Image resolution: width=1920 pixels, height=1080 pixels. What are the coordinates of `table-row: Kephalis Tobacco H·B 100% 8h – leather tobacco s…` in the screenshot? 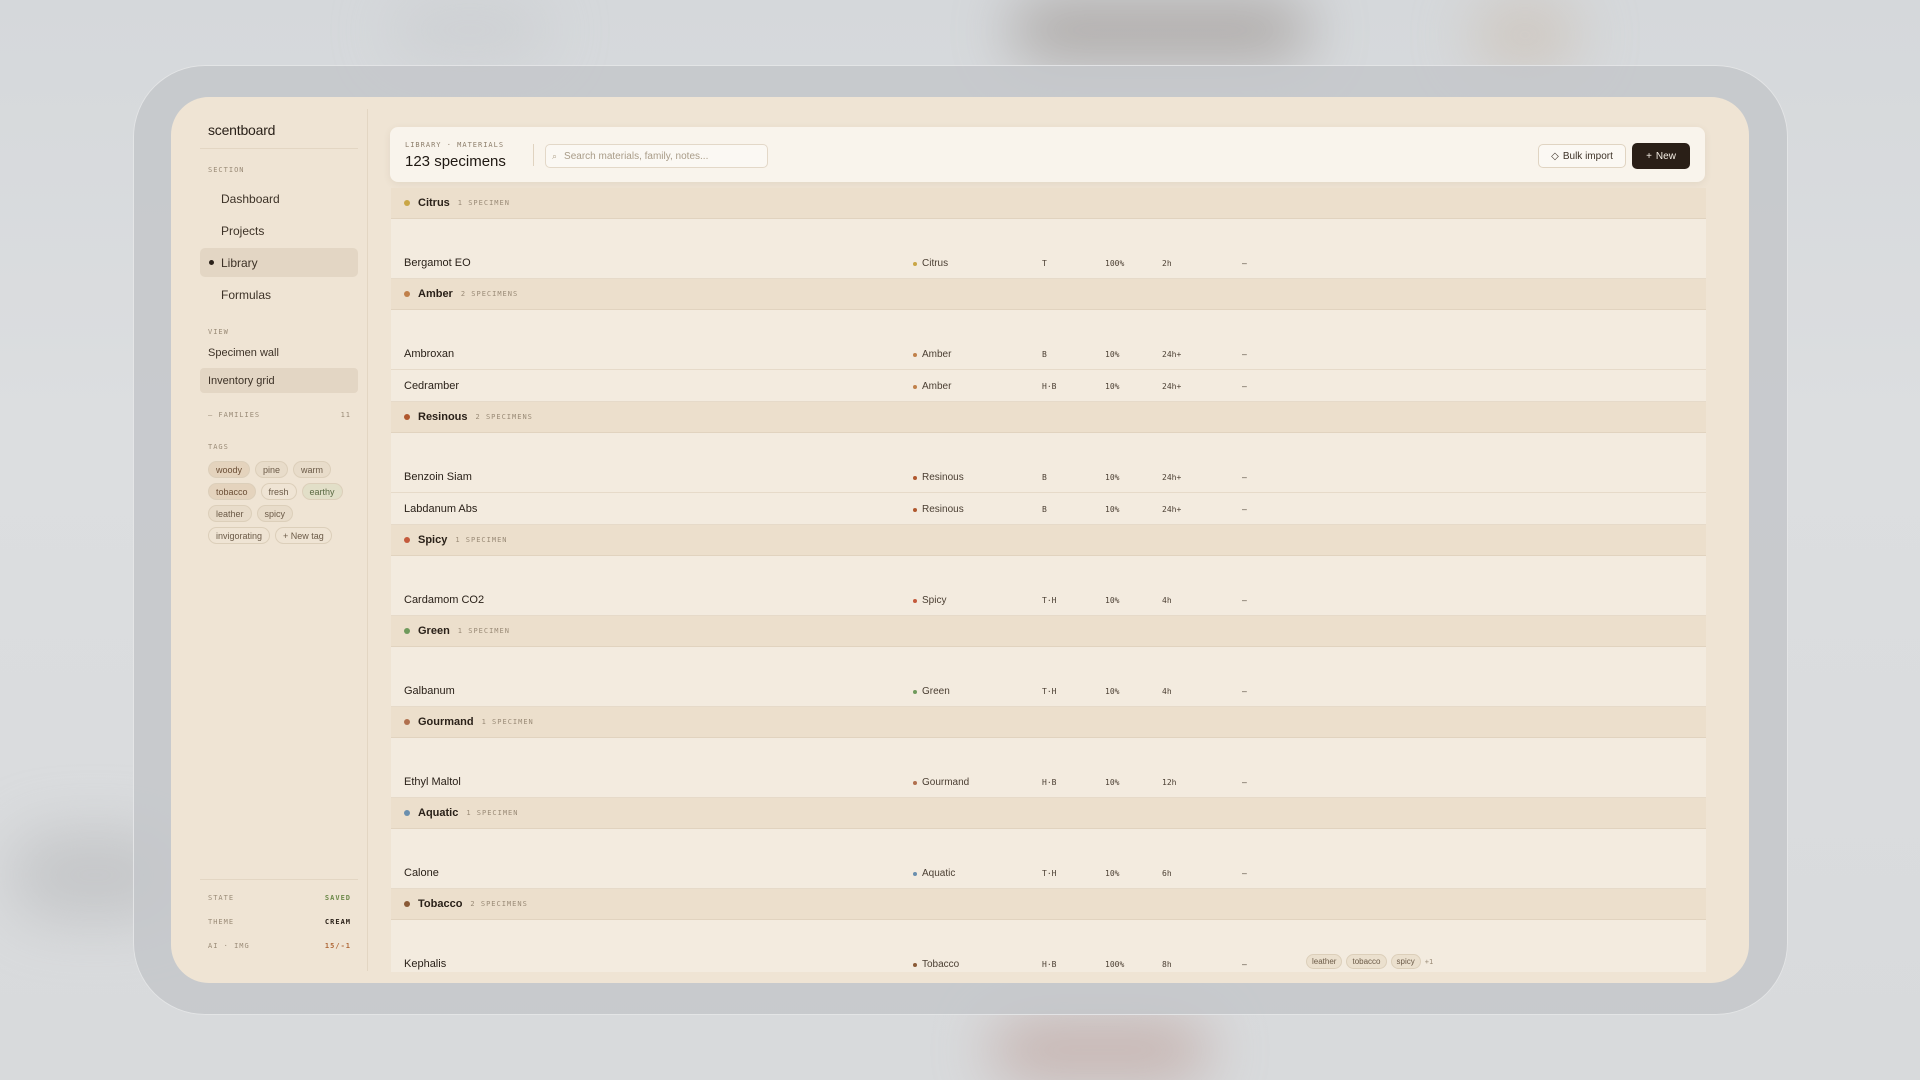 It's located at (1048, 960).